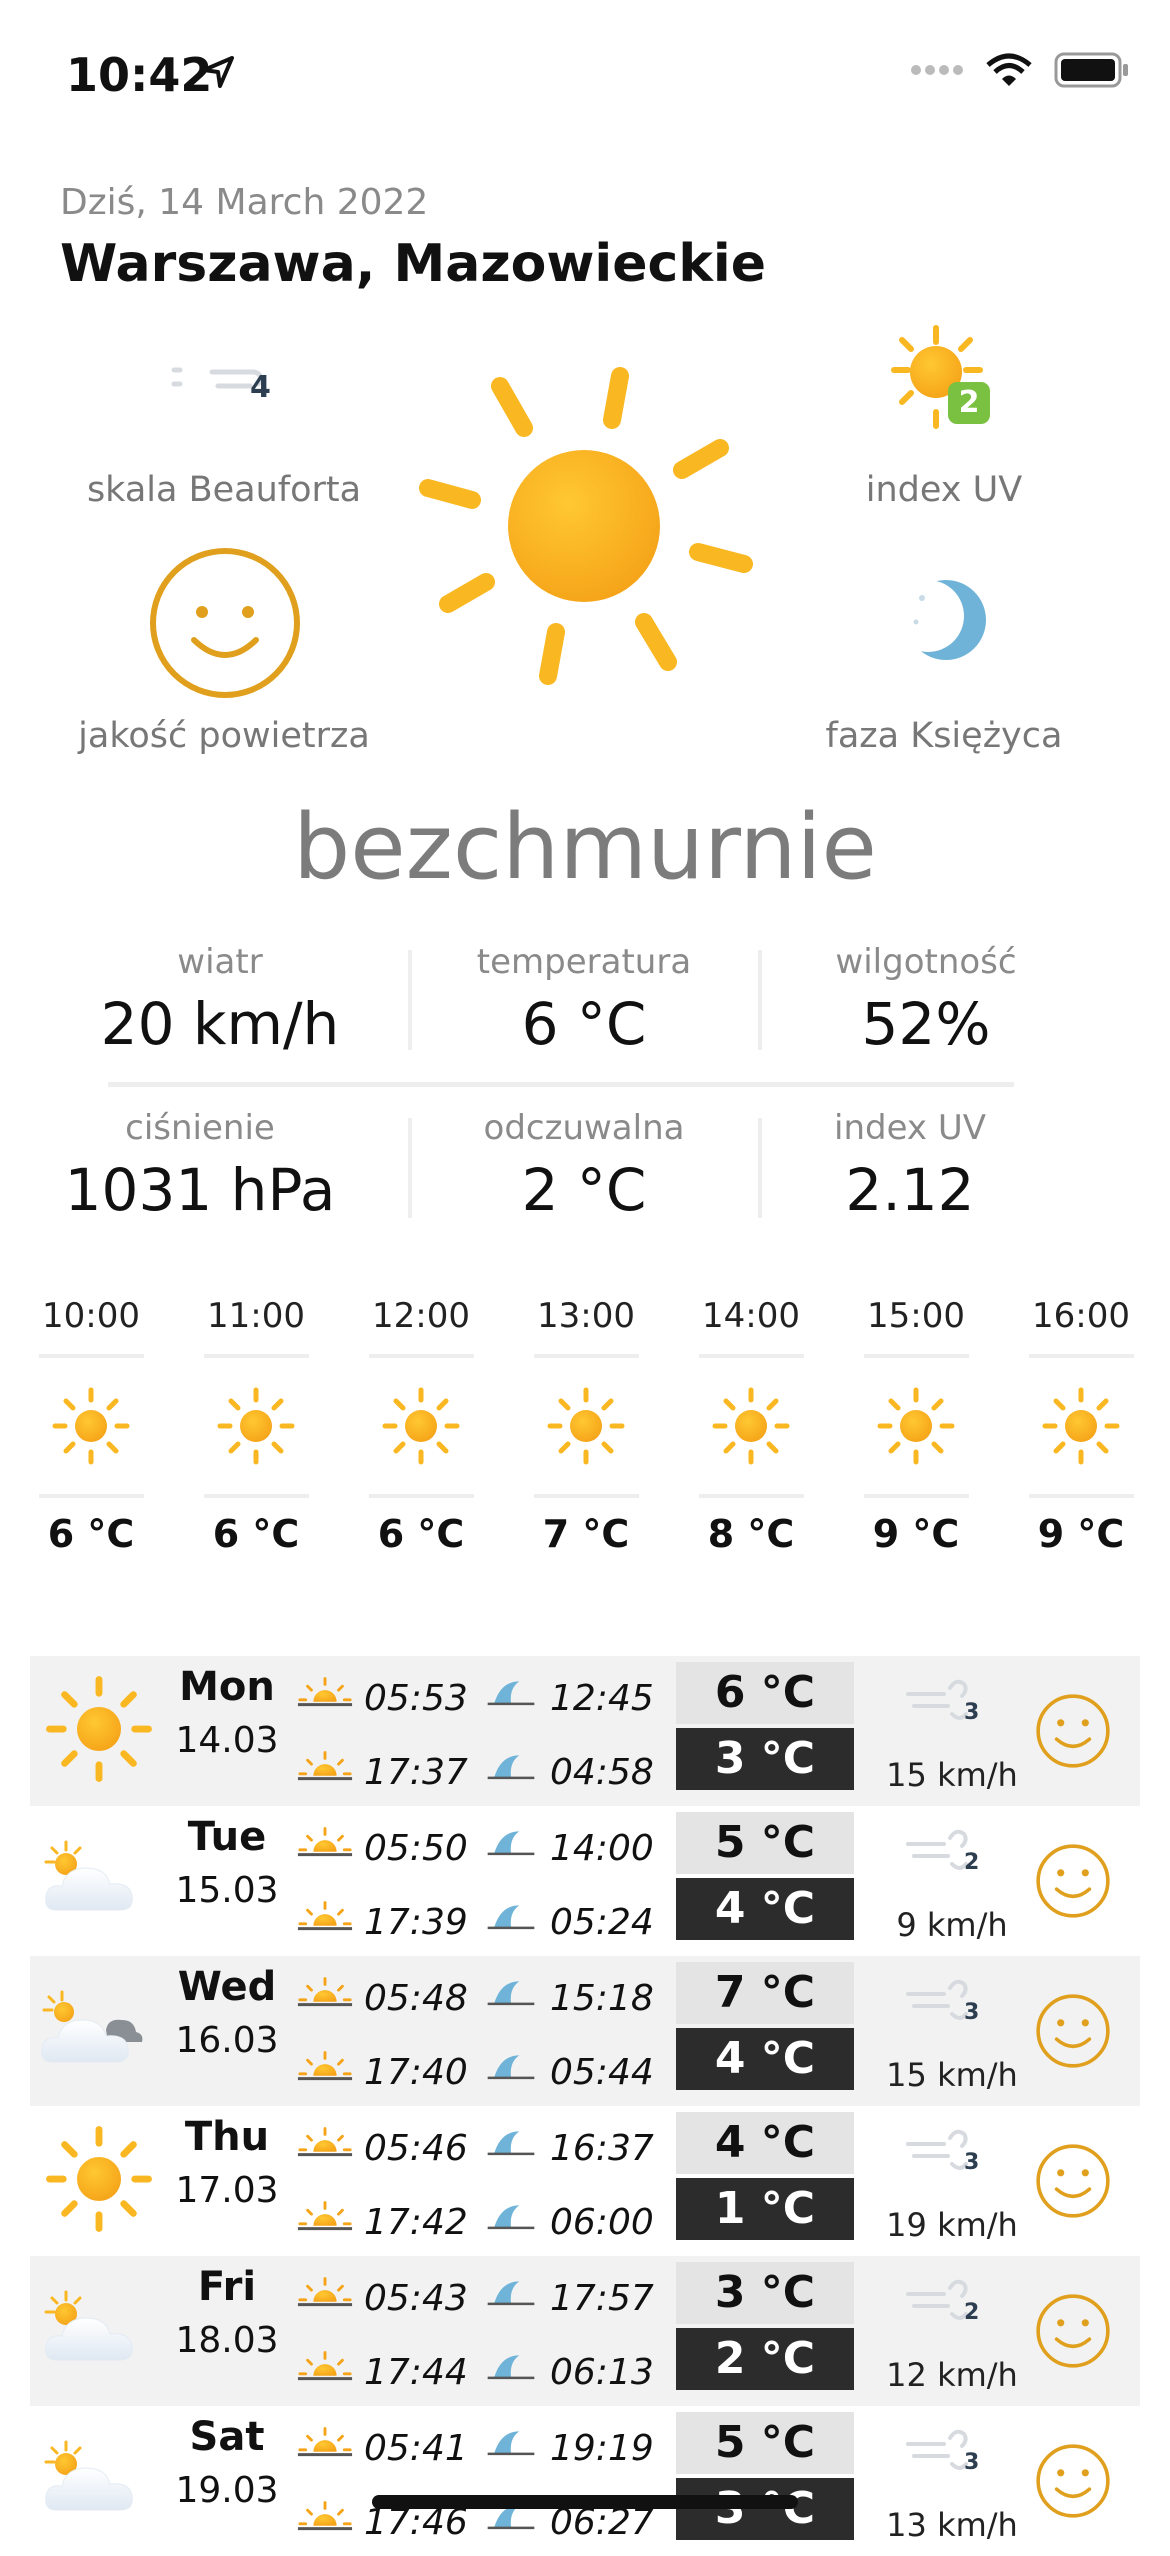 This screenshot has height=2556, width=1170. What do you see at coordinates (218, 74) in the screenshot?
I see `location-arrow-icon` at bounding box center [218, 74].